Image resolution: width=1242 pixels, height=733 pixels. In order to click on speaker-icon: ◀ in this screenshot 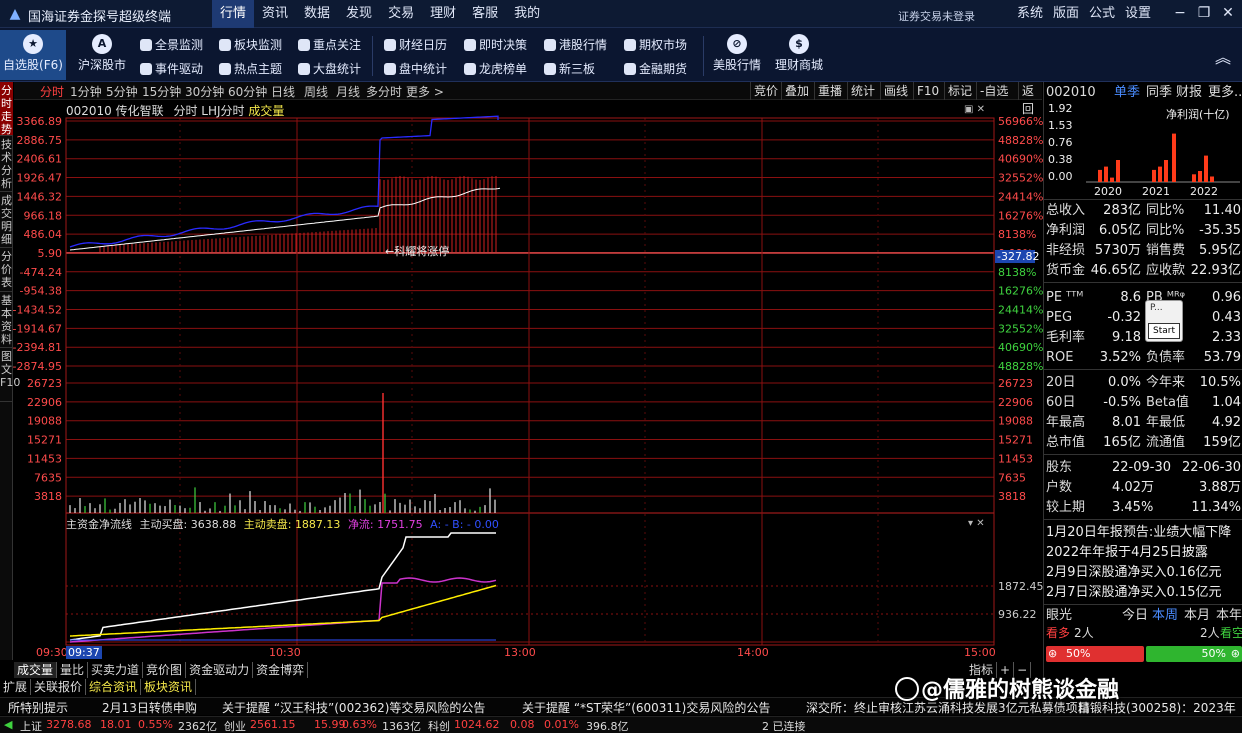, I will do `click(8, 724)`.